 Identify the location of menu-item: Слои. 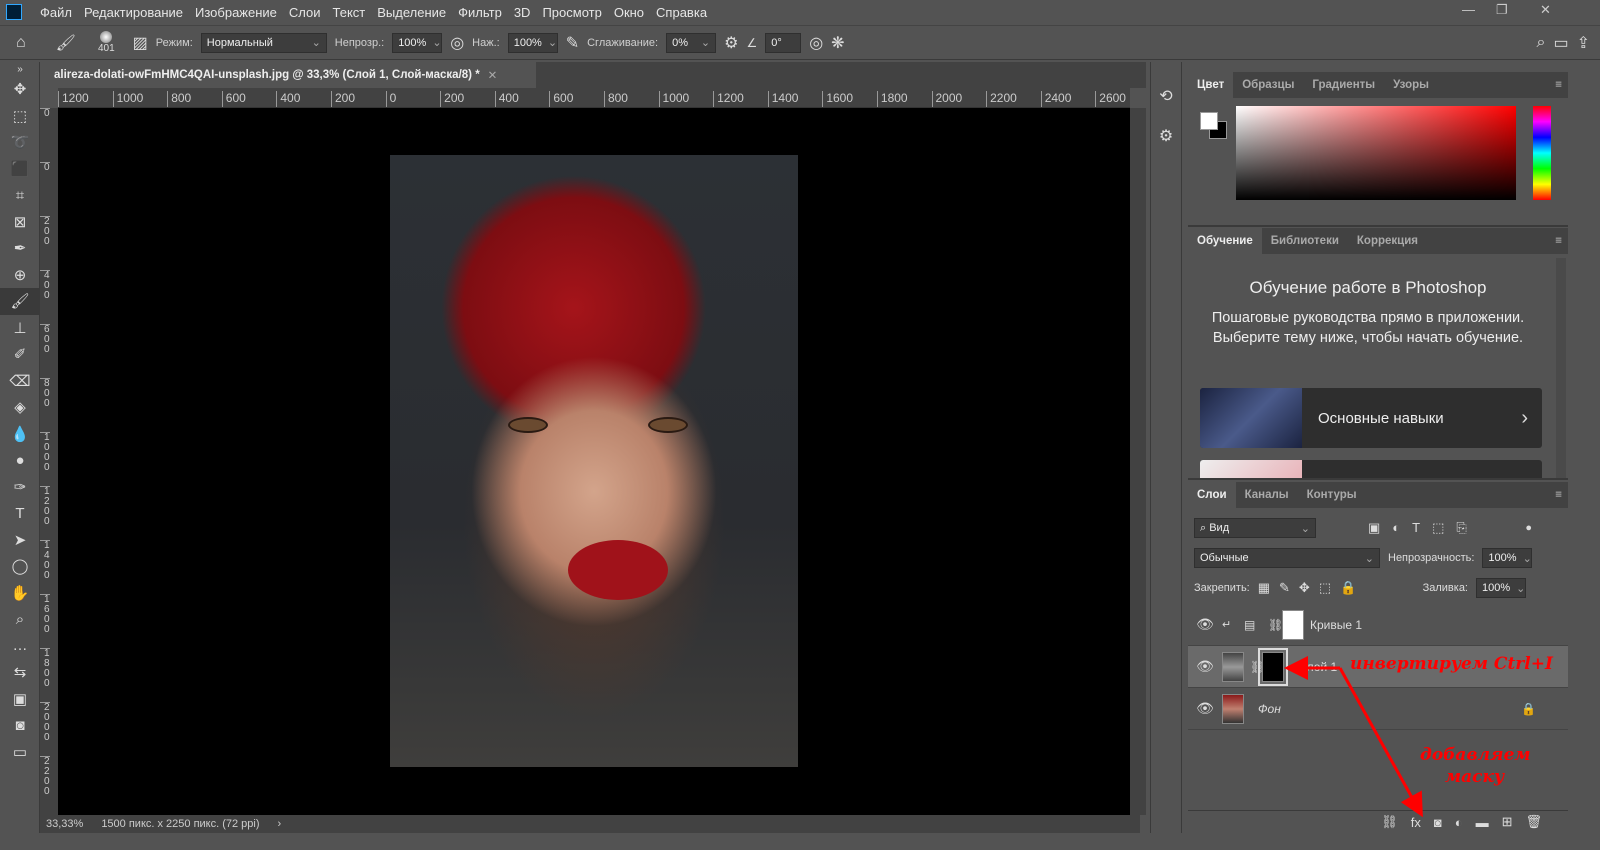
(305, 12).